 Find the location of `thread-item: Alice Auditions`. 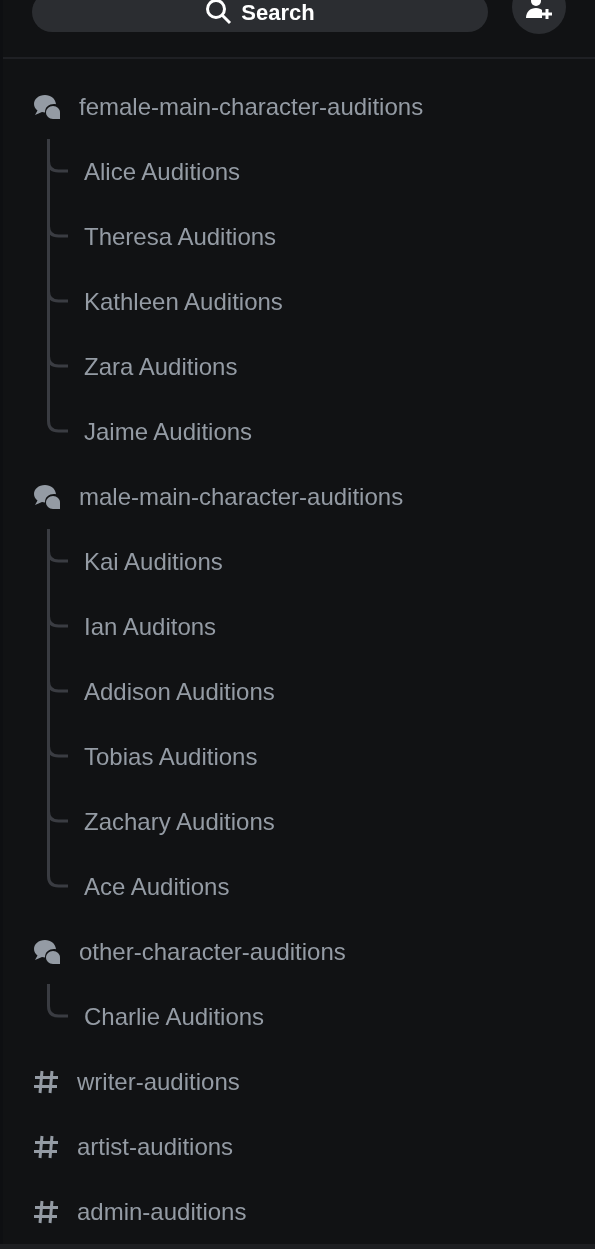

thread-item: Alice Auditions is located at coordinates (162, 171).